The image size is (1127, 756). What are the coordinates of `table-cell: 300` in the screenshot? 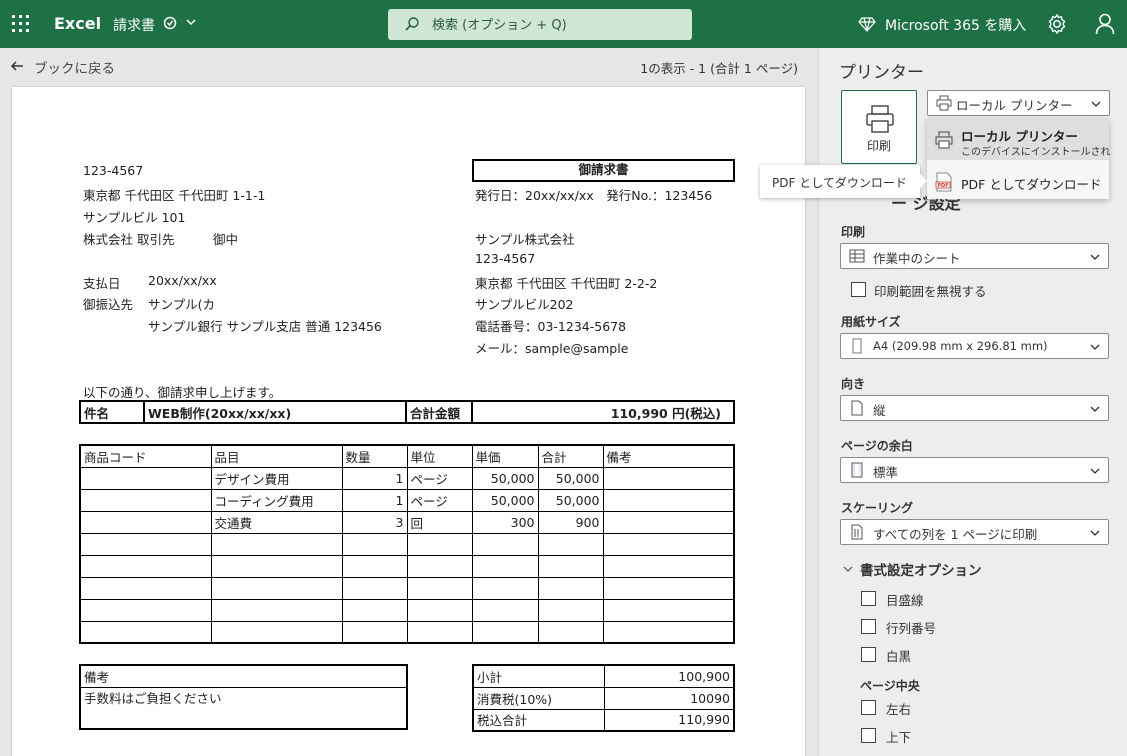 It's located at (505, 522).